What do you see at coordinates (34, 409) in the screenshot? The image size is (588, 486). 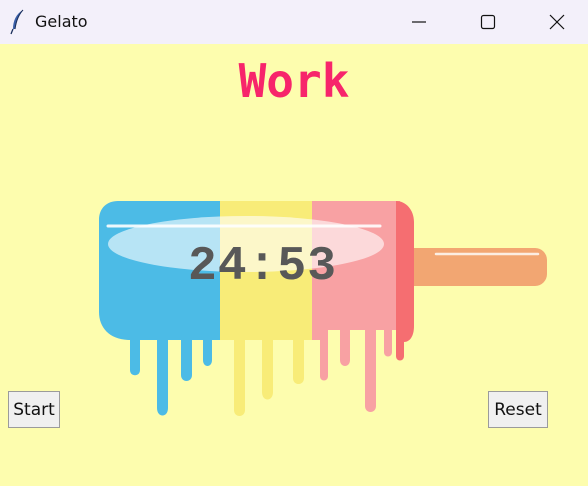 I see `start-button: Start` at bounding box center [34, 409].